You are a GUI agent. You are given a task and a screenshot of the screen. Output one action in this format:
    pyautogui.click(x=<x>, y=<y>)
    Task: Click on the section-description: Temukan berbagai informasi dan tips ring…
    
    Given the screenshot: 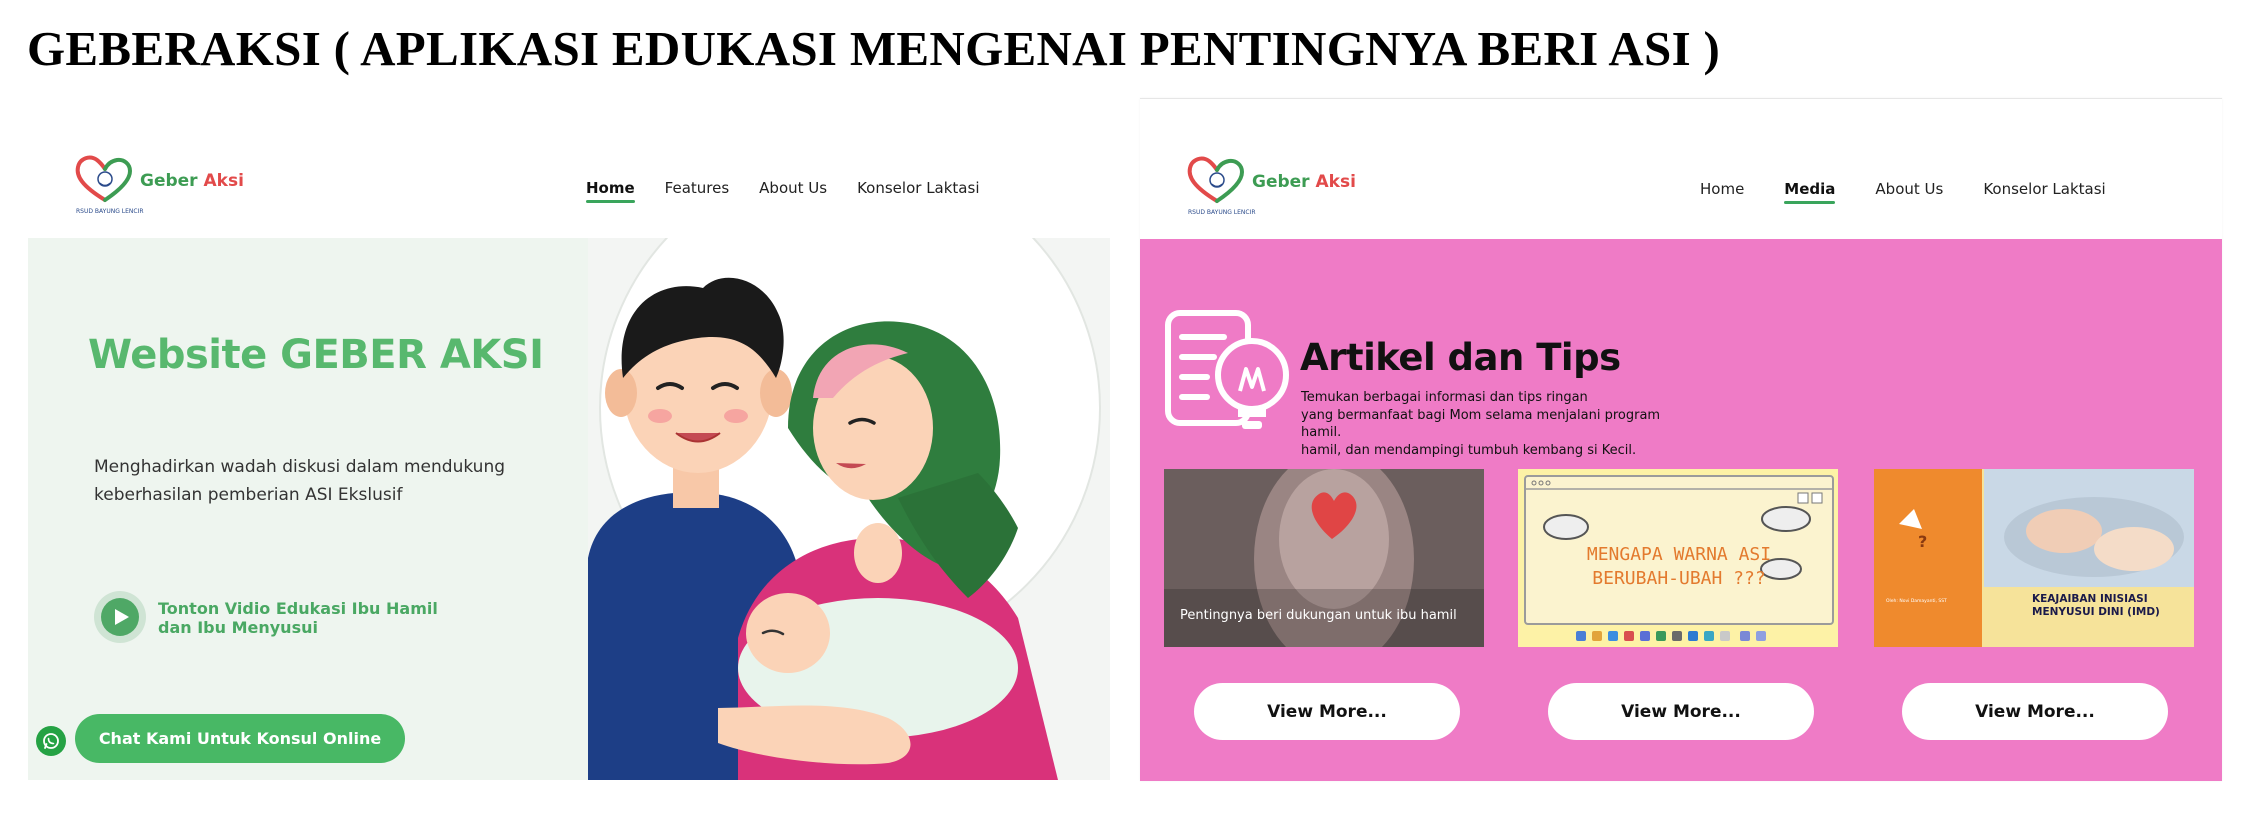 What is the action you would take?
    pyautogui.click(x=1481, y=424)
    